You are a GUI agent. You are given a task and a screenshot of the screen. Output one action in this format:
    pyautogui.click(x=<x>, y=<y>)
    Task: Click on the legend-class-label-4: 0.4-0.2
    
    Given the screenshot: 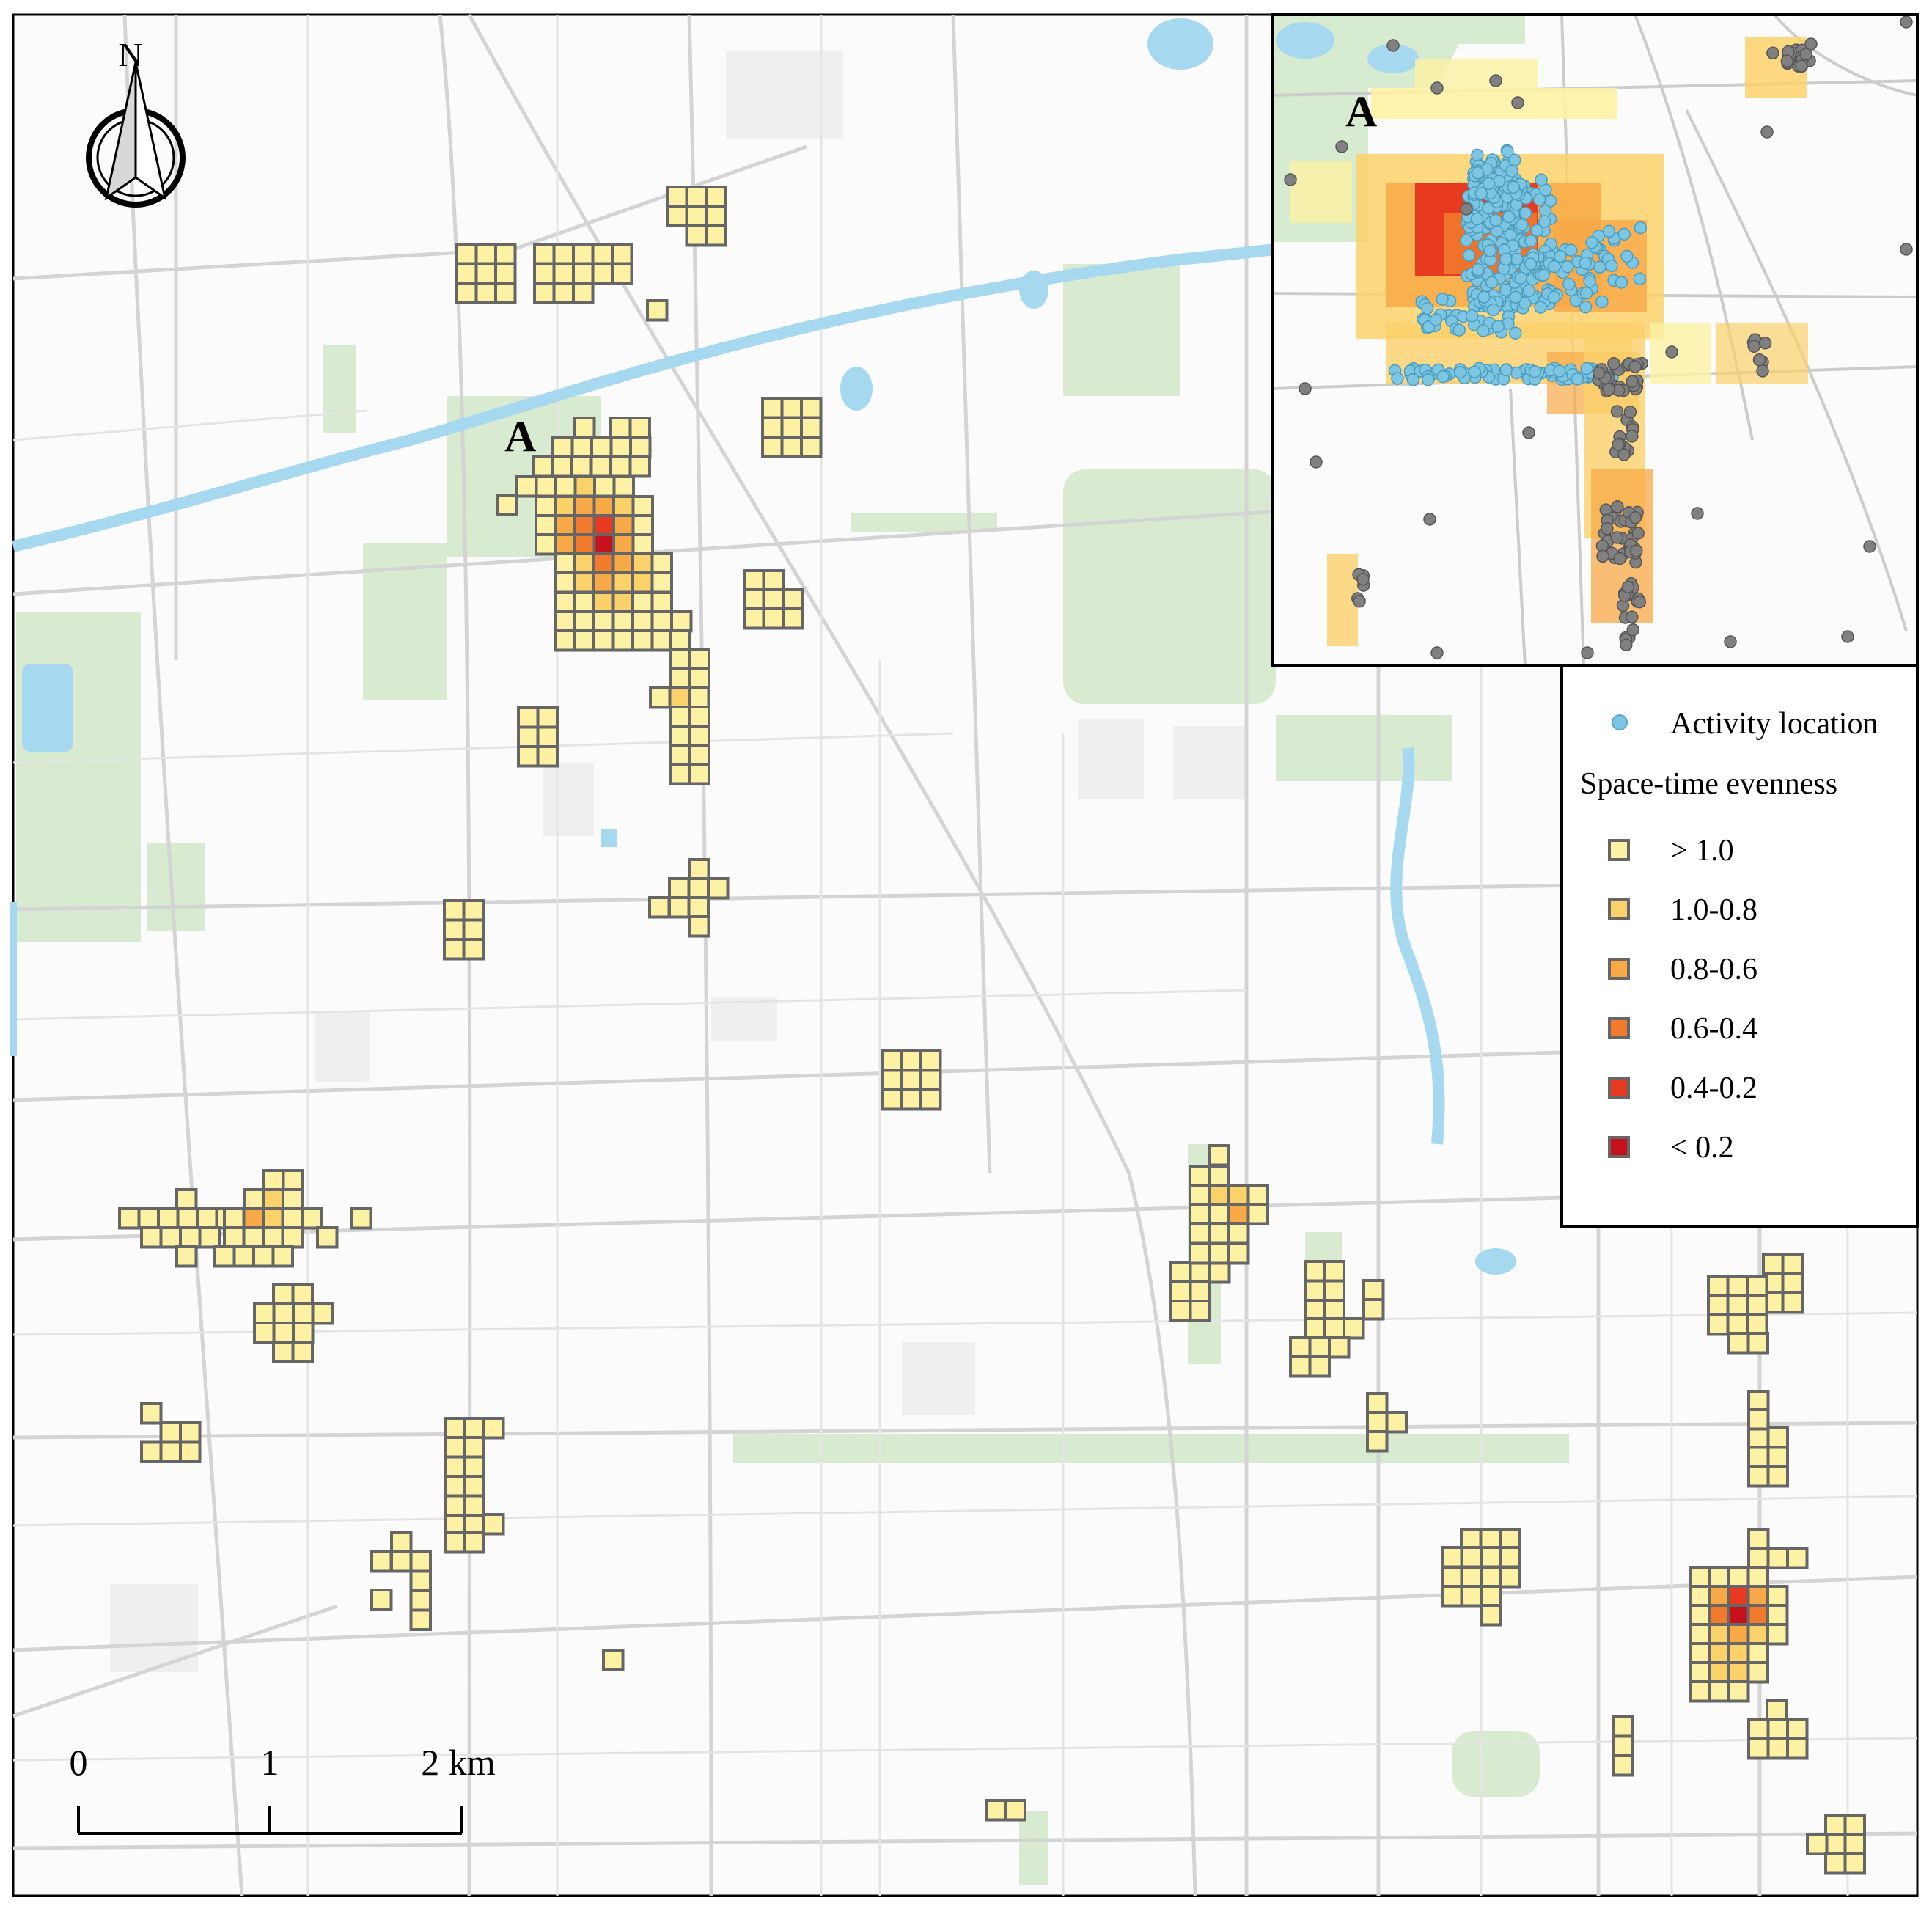 What is the action you would take?
    pyautogui.click(x=1713, y=1088)
    